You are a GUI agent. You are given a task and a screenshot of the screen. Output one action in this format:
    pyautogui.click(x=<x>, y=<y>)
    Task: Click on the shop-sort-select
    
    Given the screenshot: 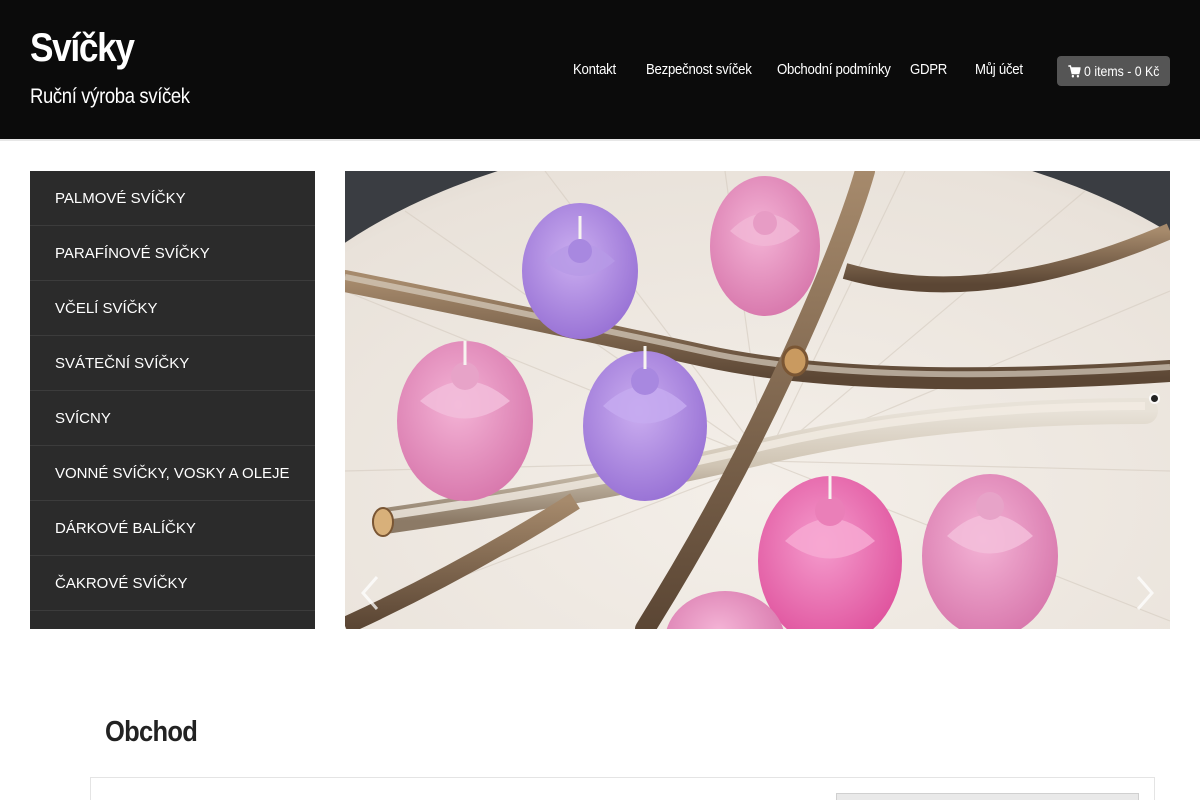 What is the action you would take?
    pyautogui.click(x=987, y=796)
    